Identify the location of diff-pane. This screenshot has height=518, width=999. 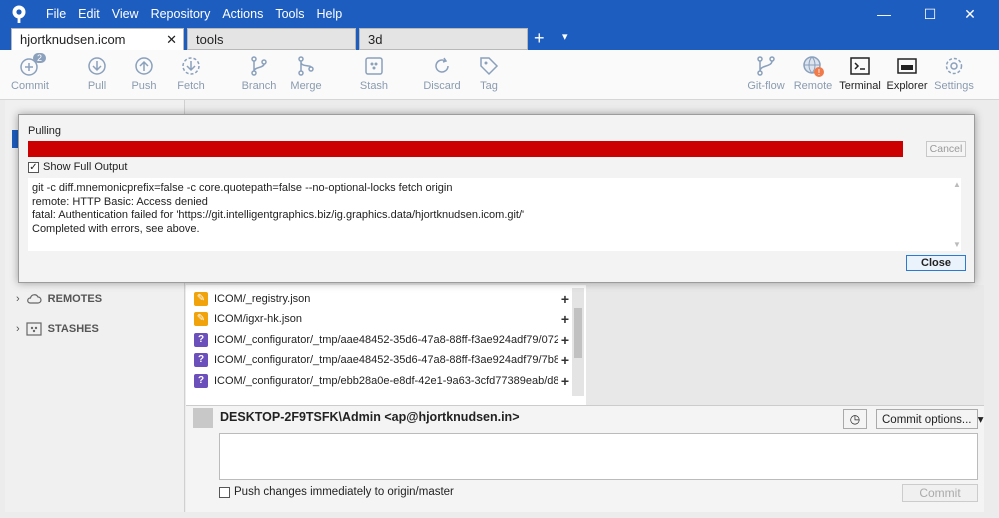
(785, 345).